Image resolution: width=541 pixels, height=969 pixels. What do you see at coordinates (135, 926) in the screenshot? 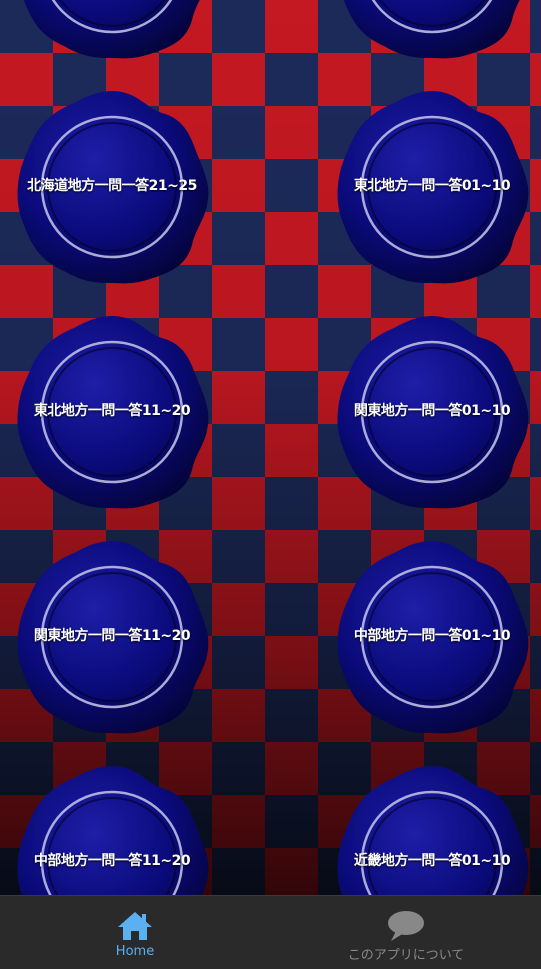
I see `home-icon` at bounding box center [135, 926].